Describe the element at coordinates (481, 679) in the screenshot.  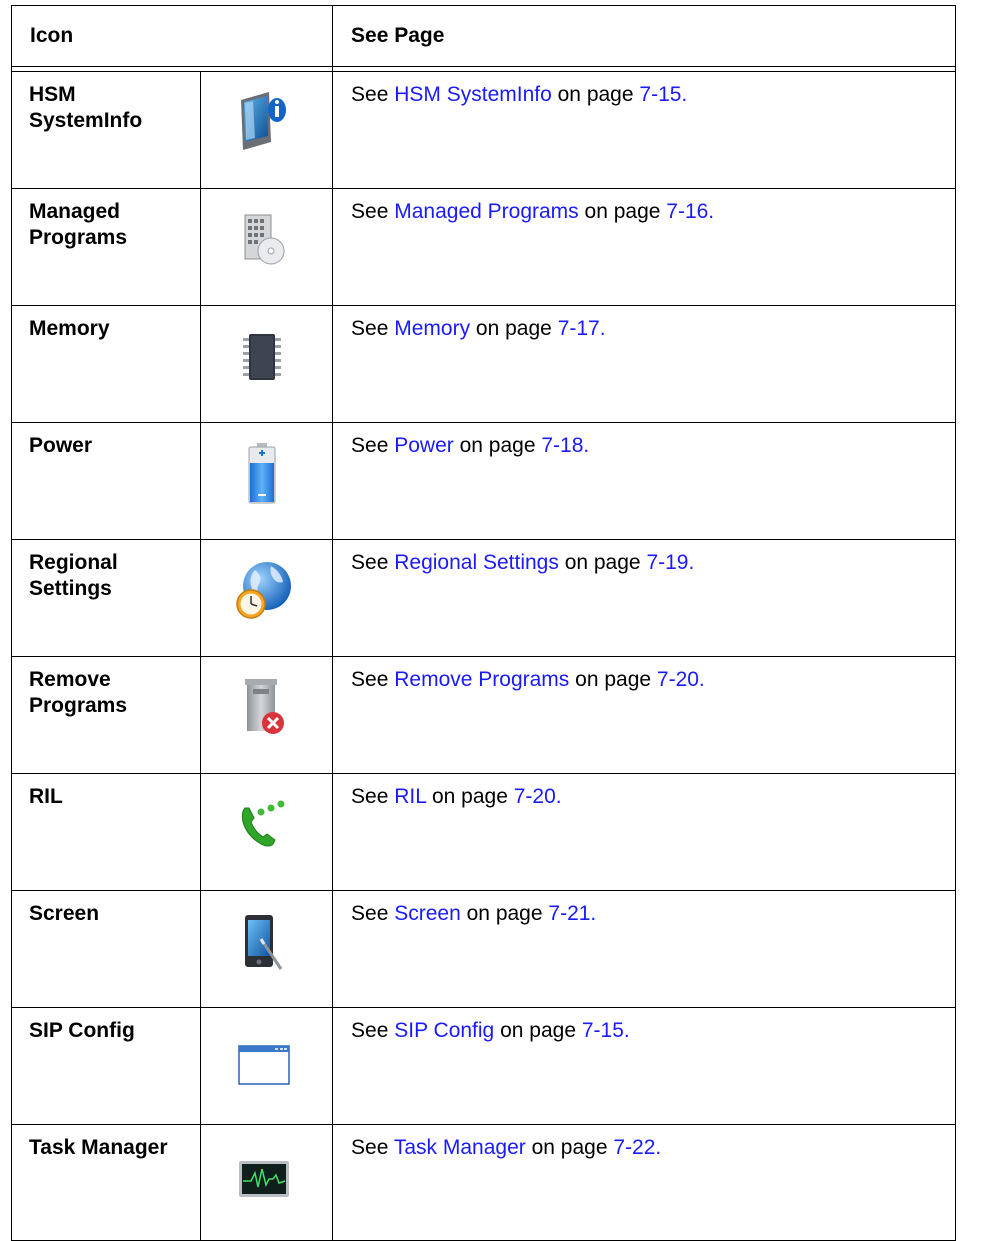
I see `section-link: Remove Programs` at that location.